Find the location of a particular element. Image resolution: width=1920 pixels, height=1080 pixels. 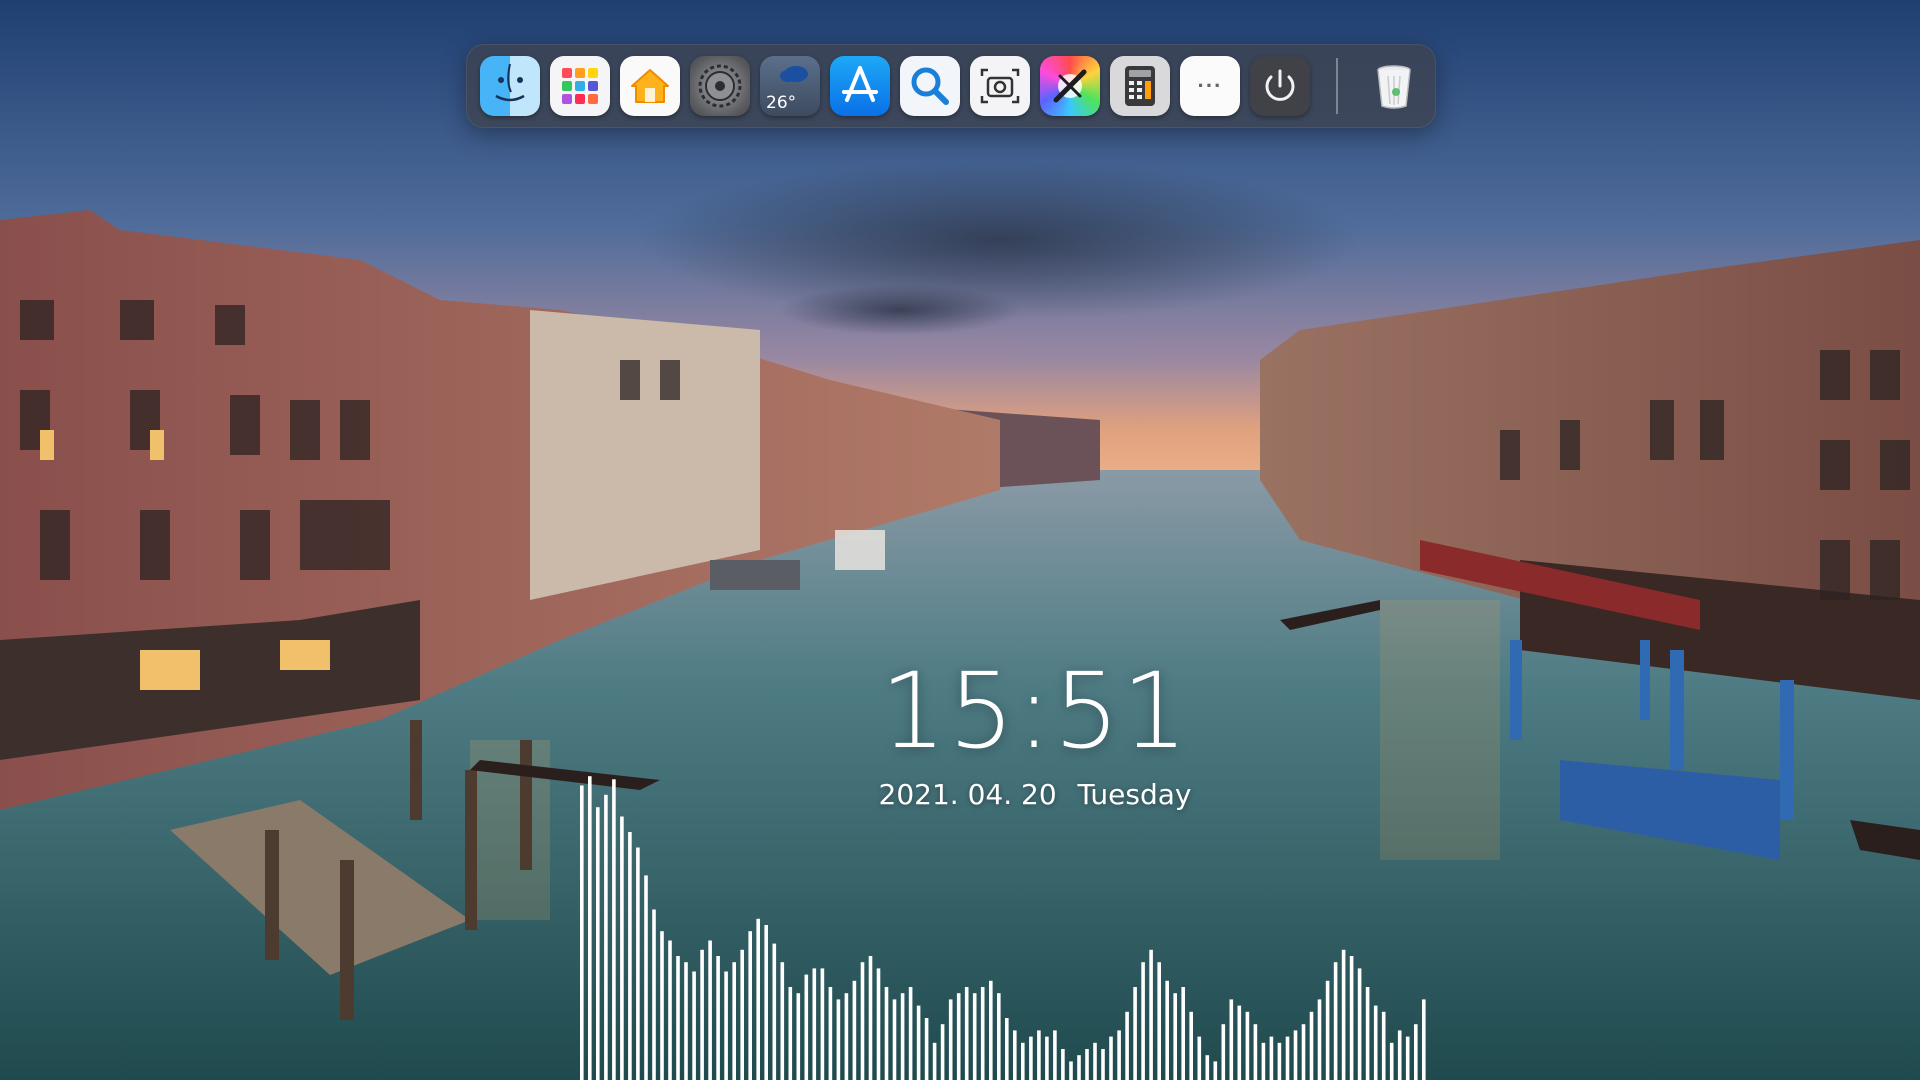

dock: 26° ··· is located at coordinates (951, 86).